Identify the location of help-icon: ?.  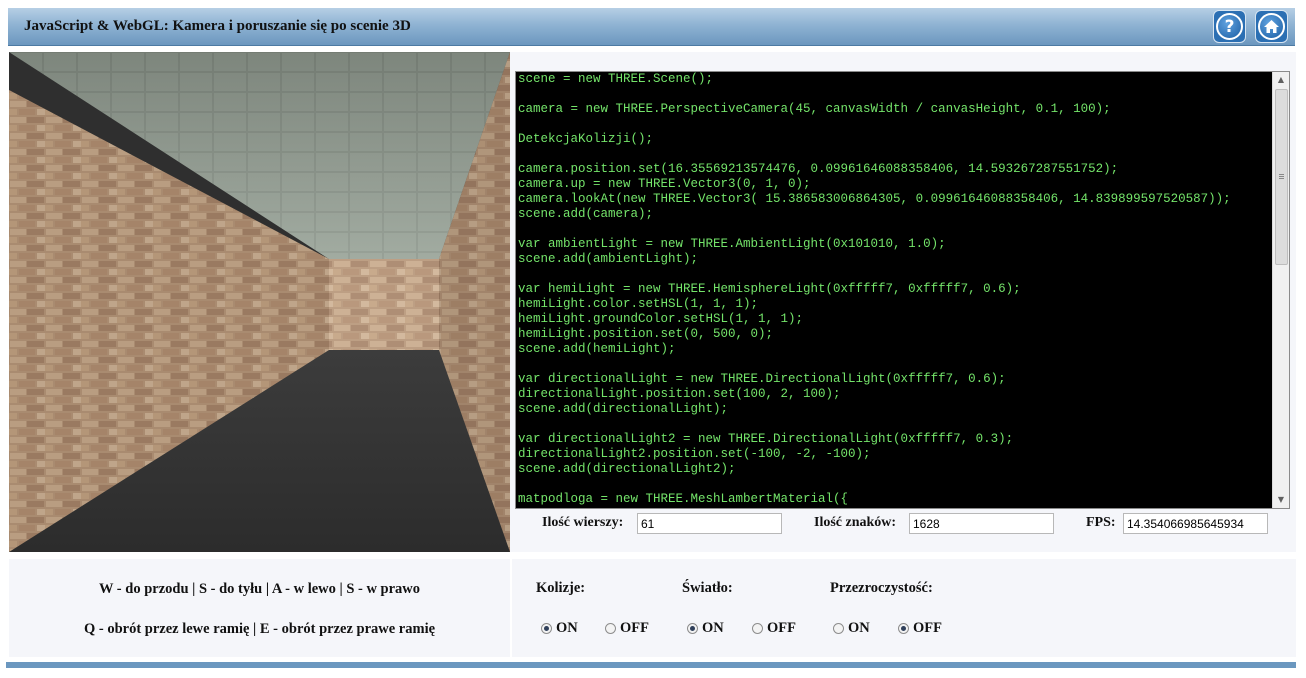
(1229, 26).